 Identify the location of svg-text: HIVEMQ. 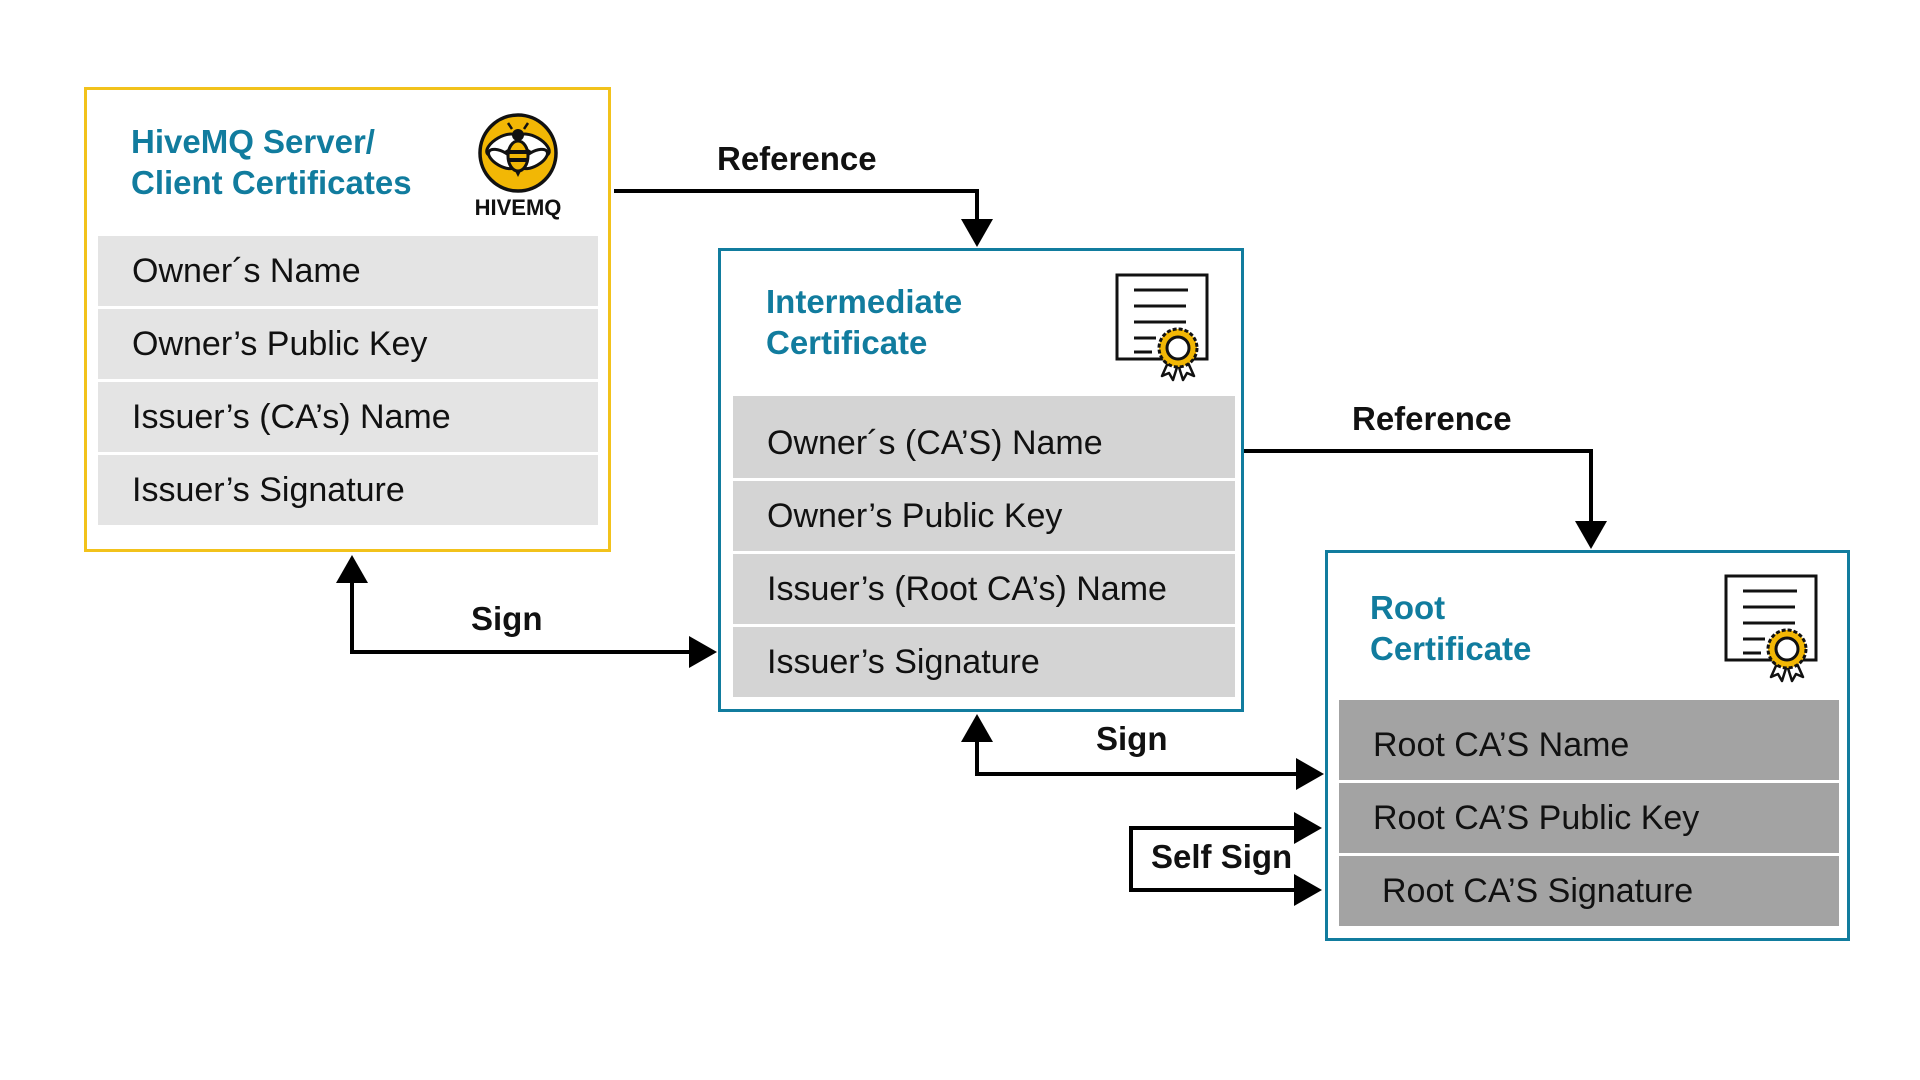
(518, 207).